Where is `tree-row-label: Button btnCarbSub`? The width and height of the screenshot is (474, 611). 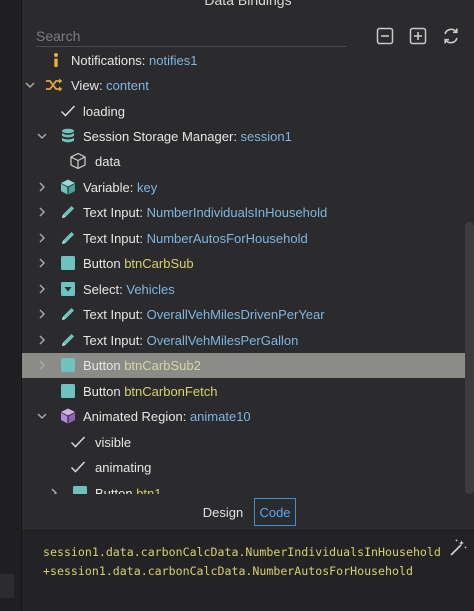 tree-row-label: Button btnCarbSub is located at coordinates (138, 263).